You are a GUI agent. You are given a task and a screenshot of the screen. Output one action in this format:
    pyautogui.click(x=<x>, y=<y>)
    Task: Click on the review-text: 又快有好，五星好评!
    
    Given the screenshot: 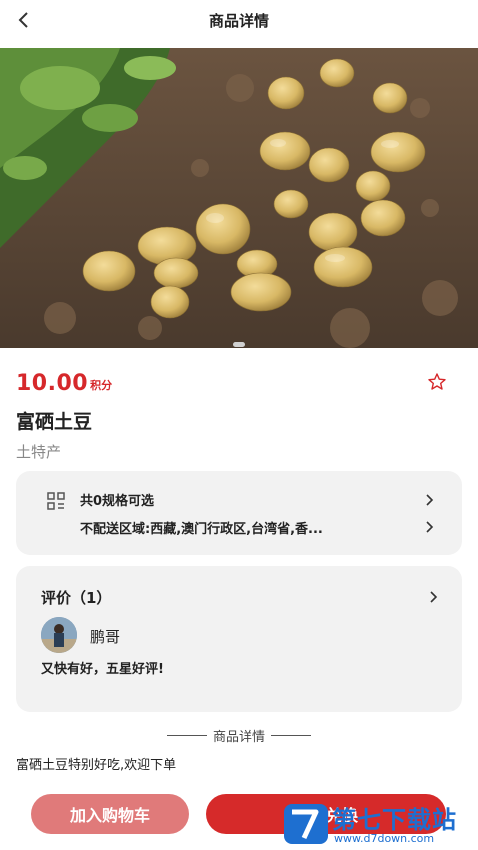 What is the action you would take?
    pyautogui.click(x=102, y=669)
    